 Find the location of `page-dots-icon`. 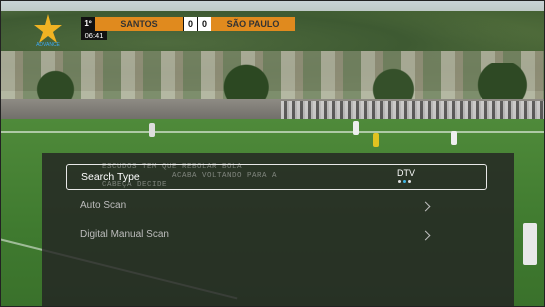

page-dots-icon is located at coordinates (404, 181).